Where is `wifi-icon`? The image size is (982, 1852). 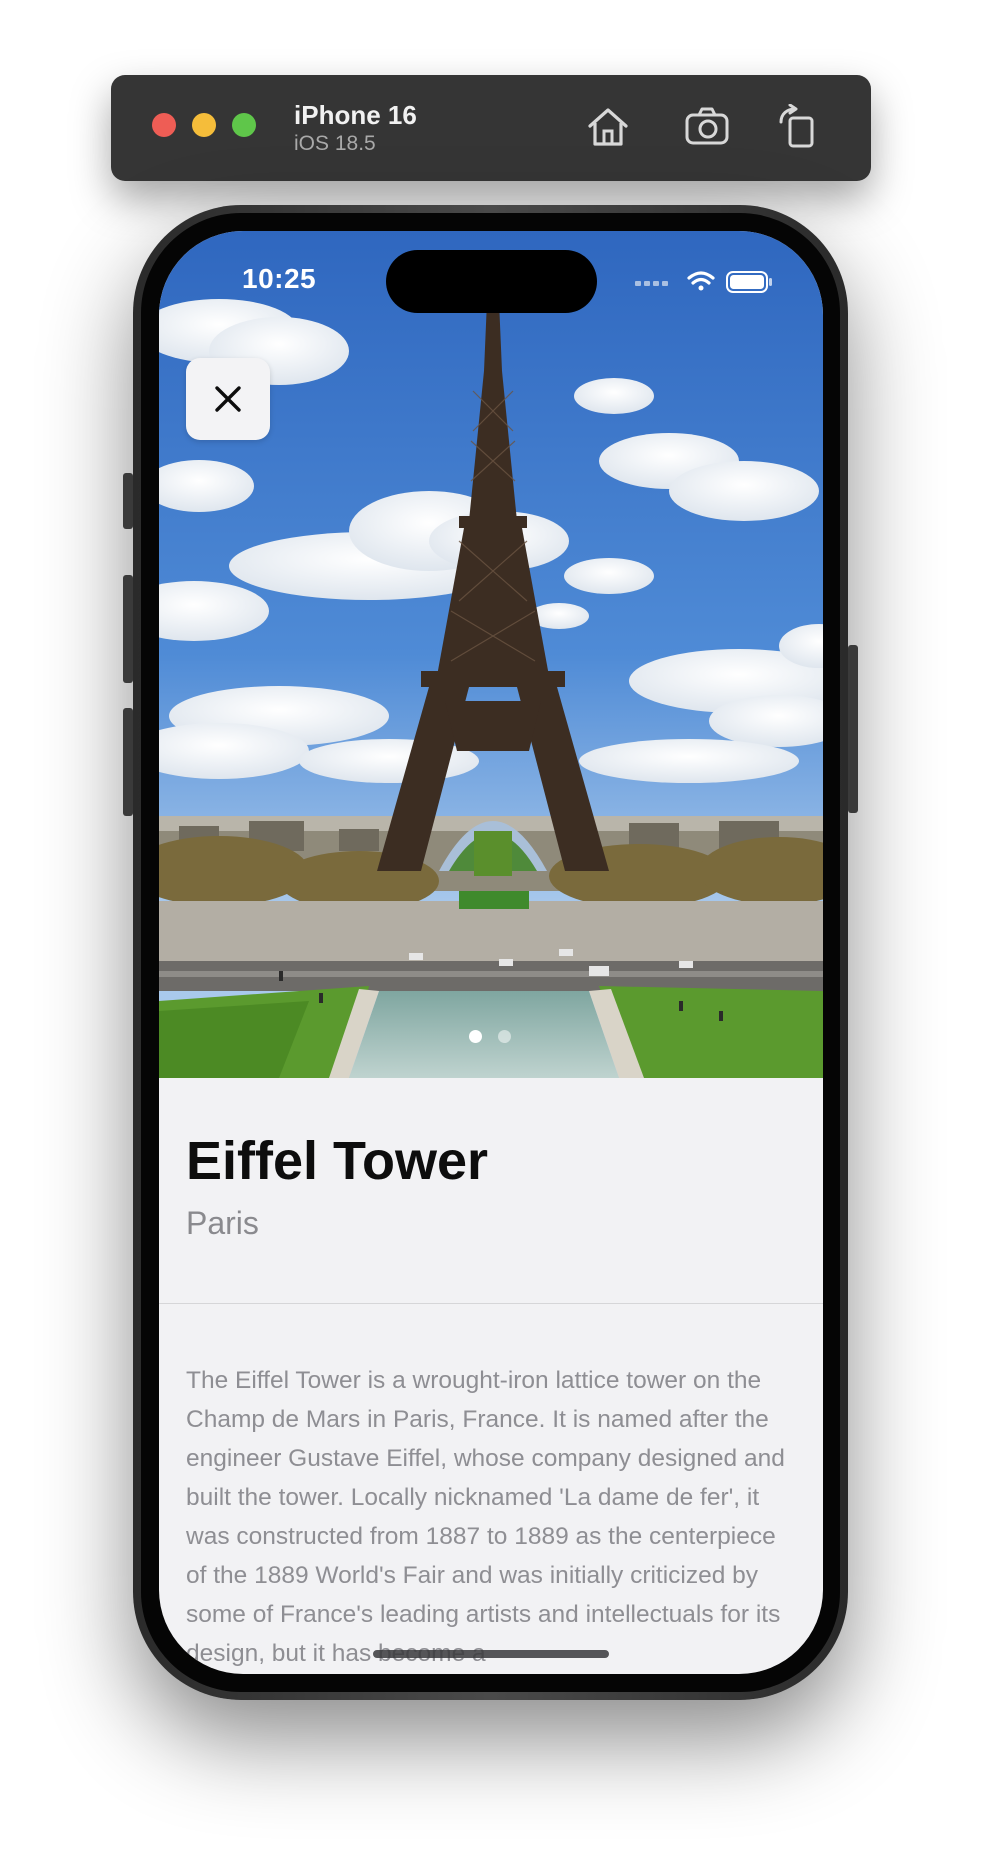
wifi-icon is located at coordinates (701, 281).